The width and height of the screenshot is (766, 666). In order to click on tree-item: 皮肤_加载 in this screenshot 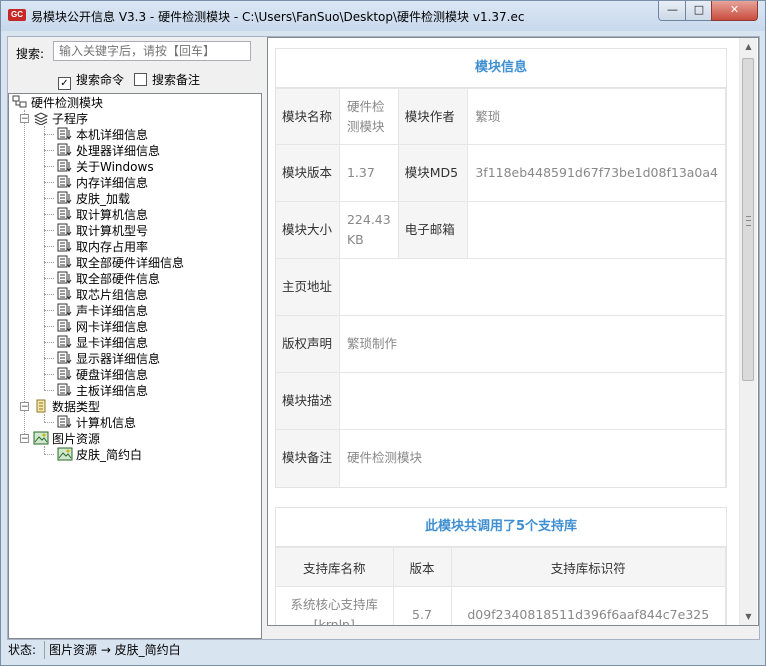, I will do `click(93, 199)`.